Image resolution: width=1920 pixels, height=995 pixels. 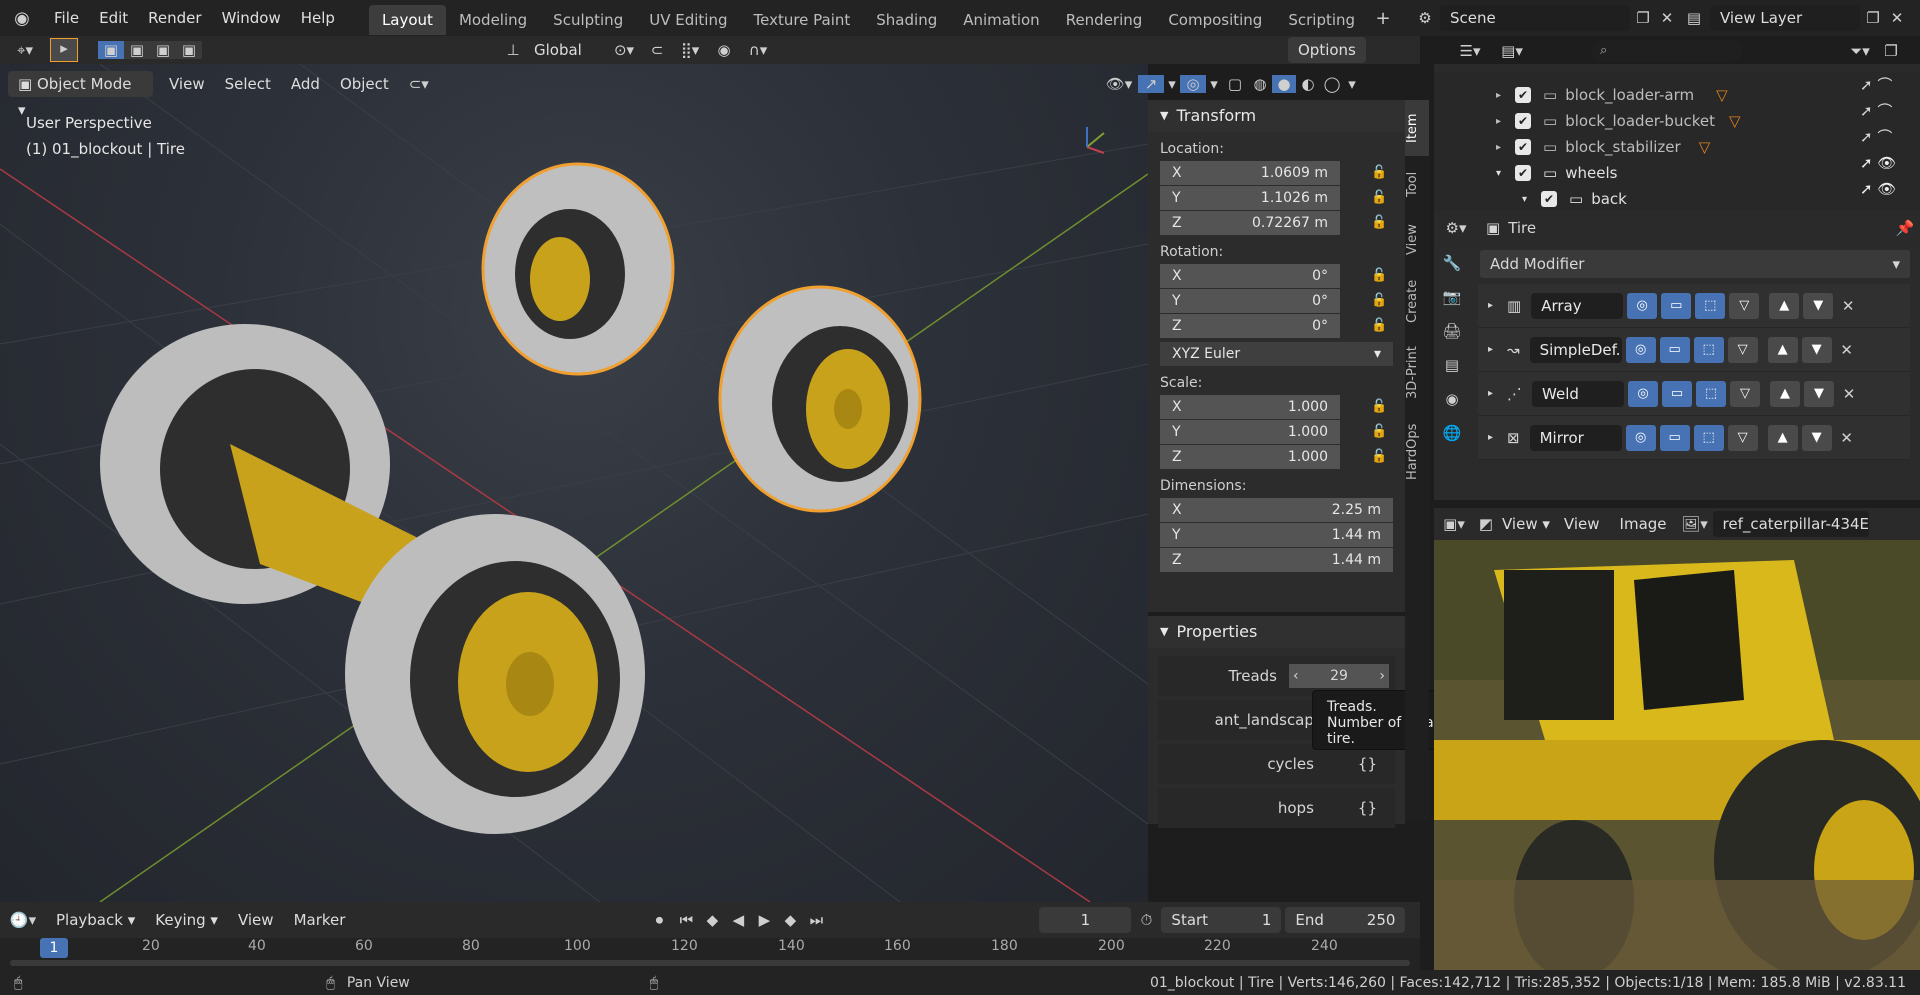 What do you see at coordinates (1677, 121) in the screenshot?
I see `outliner-row: ▸ ✔ ▭ block_loader-bucket ▽` at bounding box center [1677, 121].